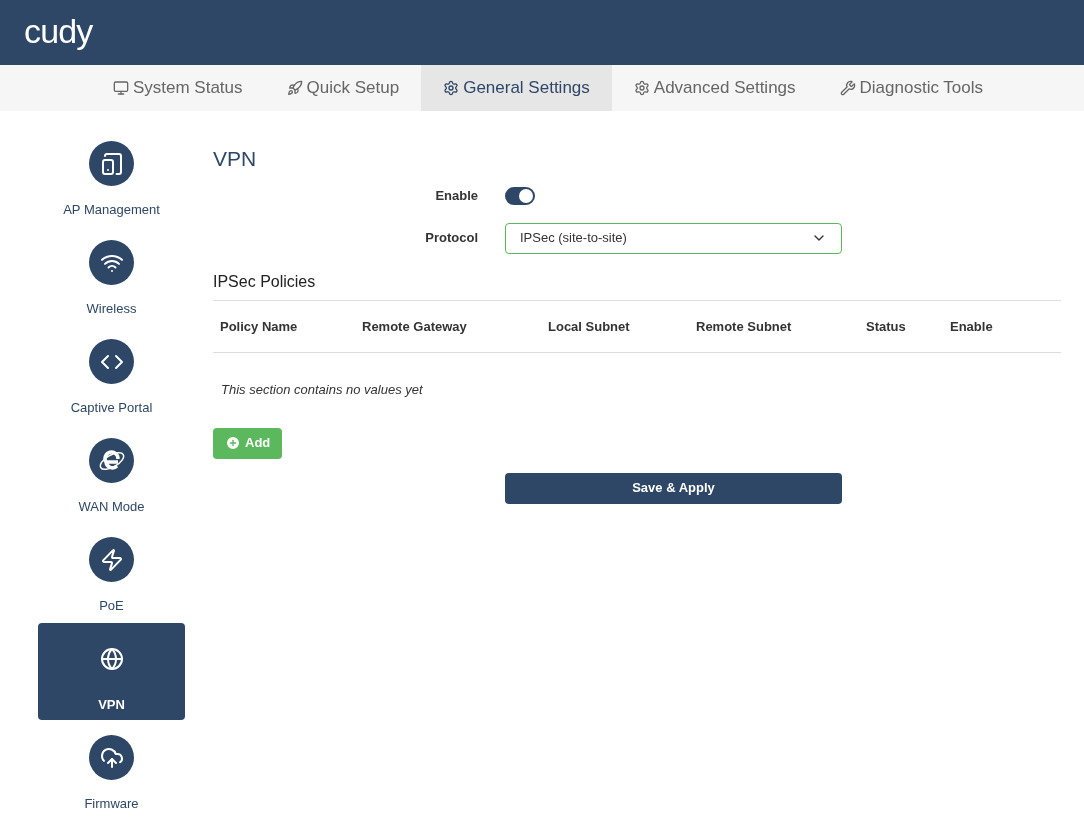  I want to click on gear-icon, so click(451, 88).